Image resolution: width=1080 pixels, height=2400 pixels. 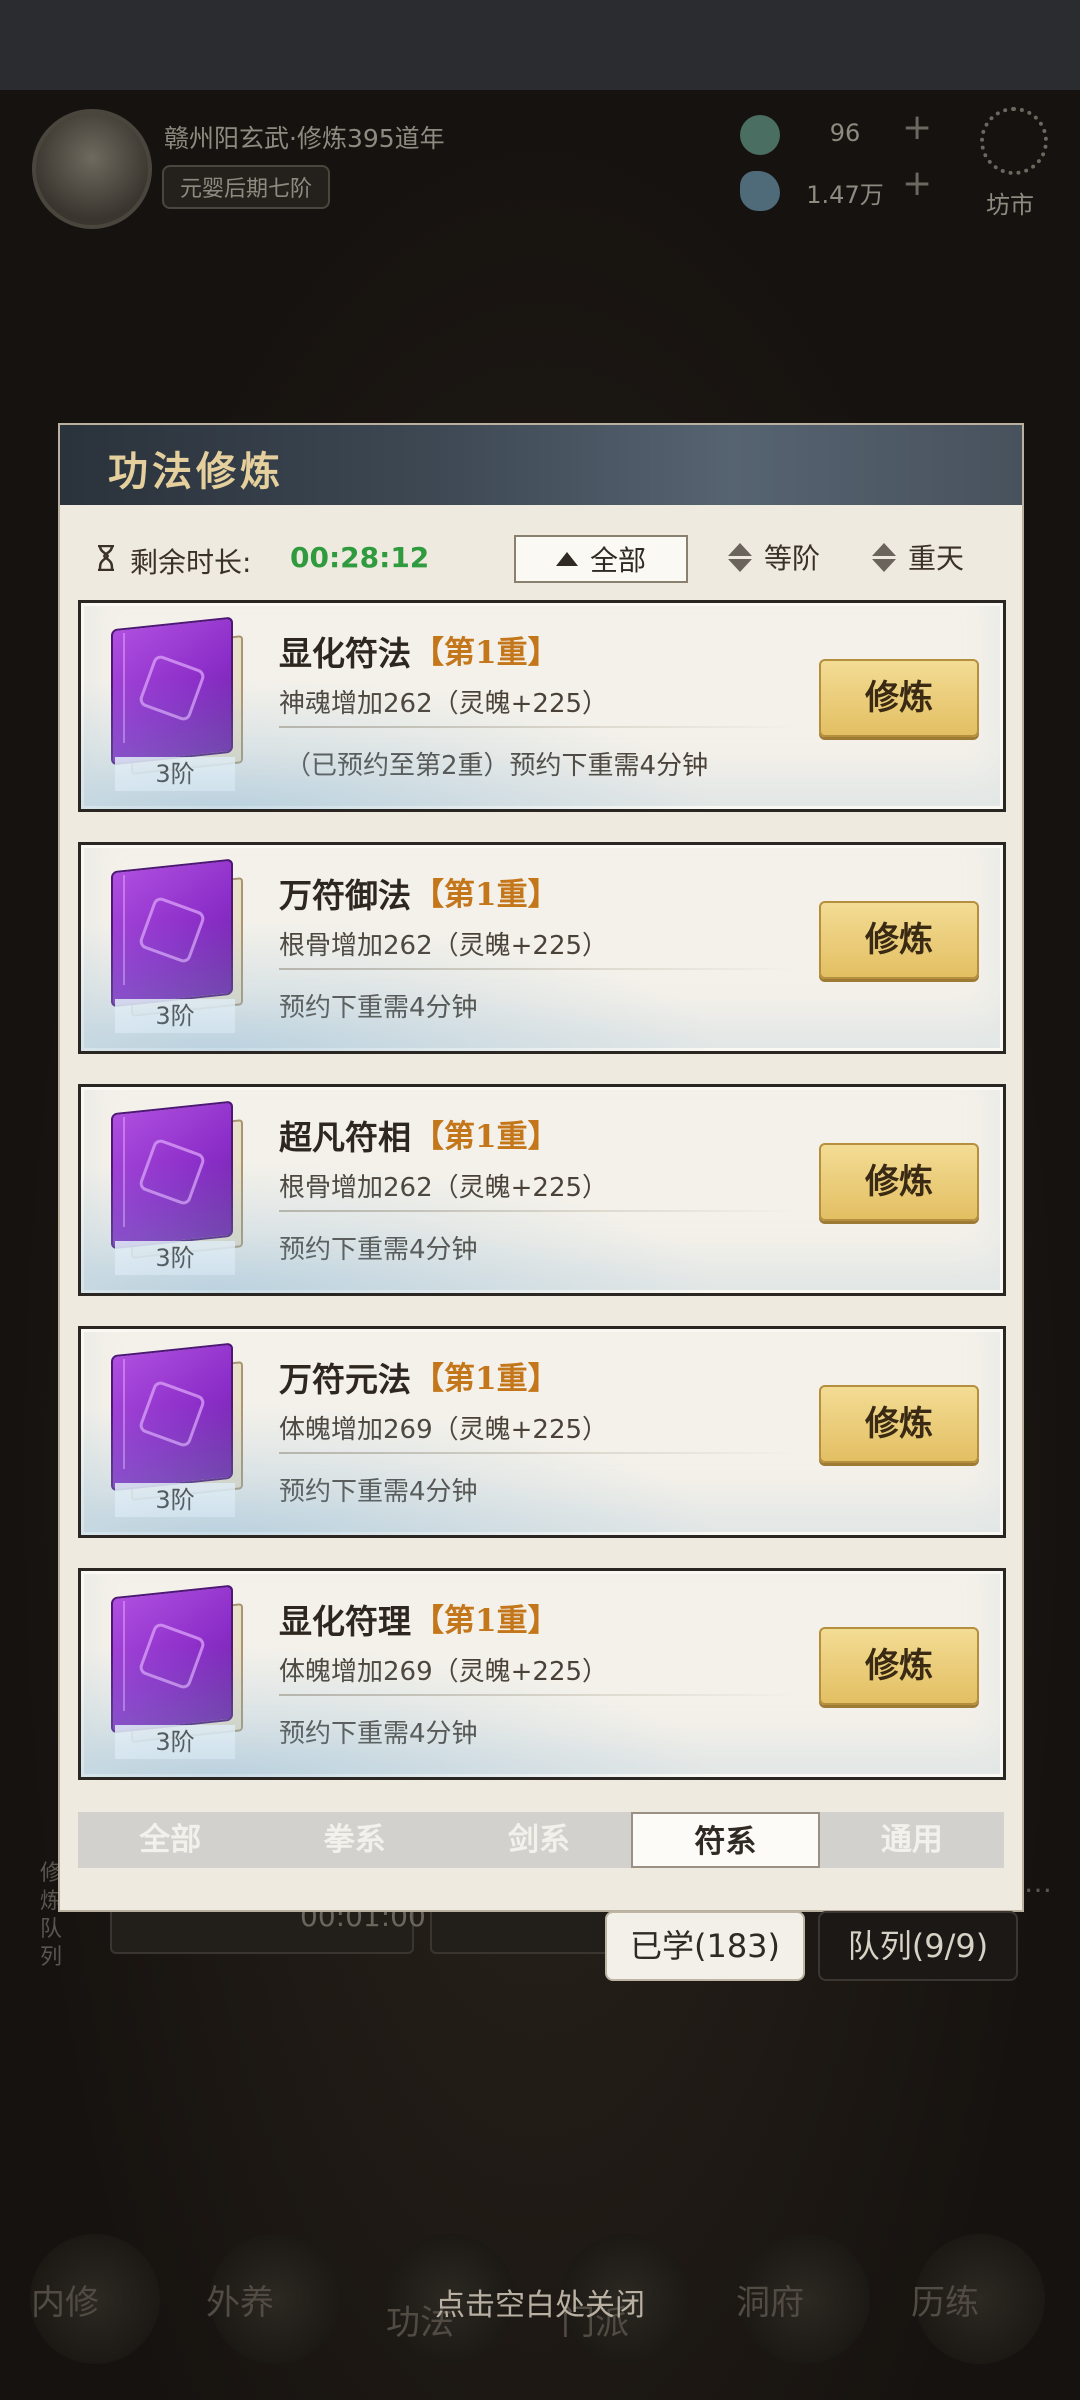 I want to click on filter-all-dropdown: 全部, so click(x=601, y=559).